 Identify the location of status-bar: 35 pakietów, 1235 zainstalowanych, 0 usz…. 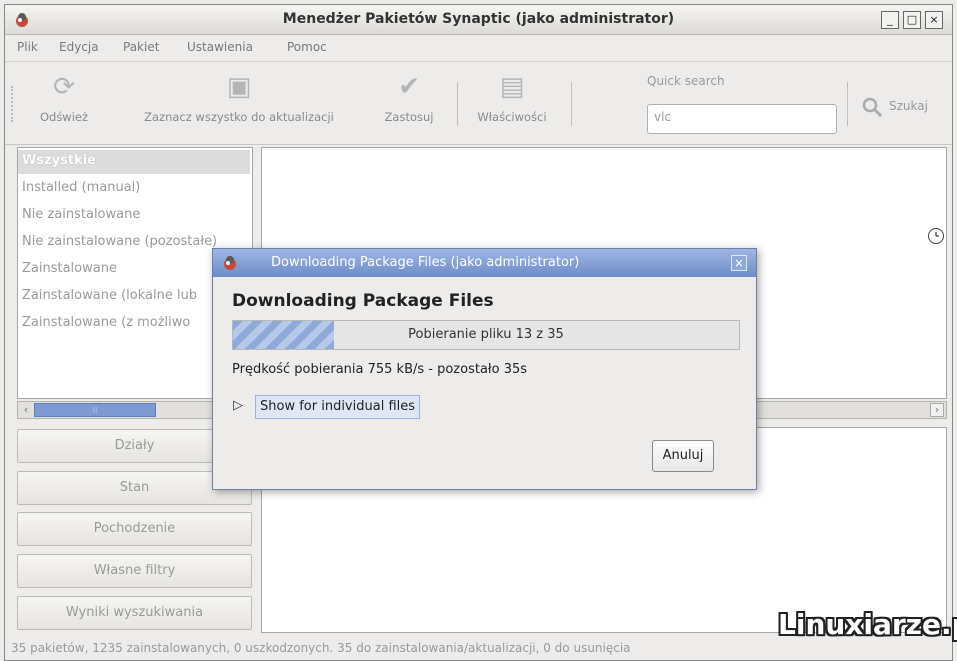
(321, 648).